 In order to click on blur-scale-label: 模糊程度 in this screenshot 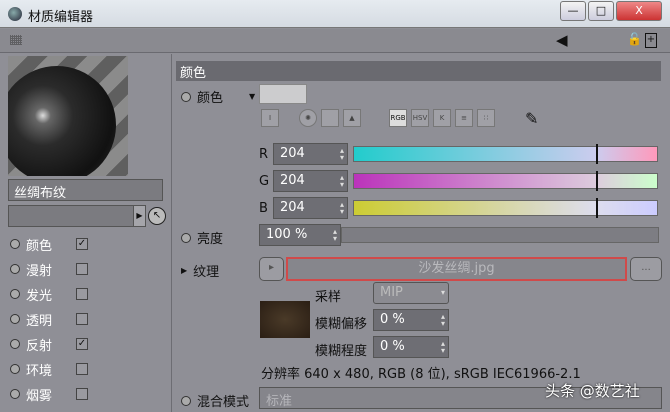, I will do `click(341, 351)`.